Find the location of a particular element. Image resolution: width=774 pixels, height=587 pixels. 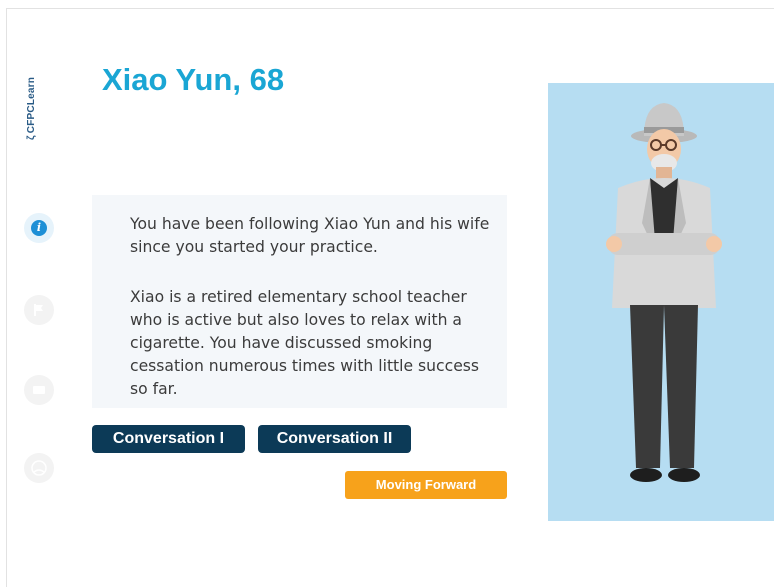

chat-icon is located at coordinates (39, 390).